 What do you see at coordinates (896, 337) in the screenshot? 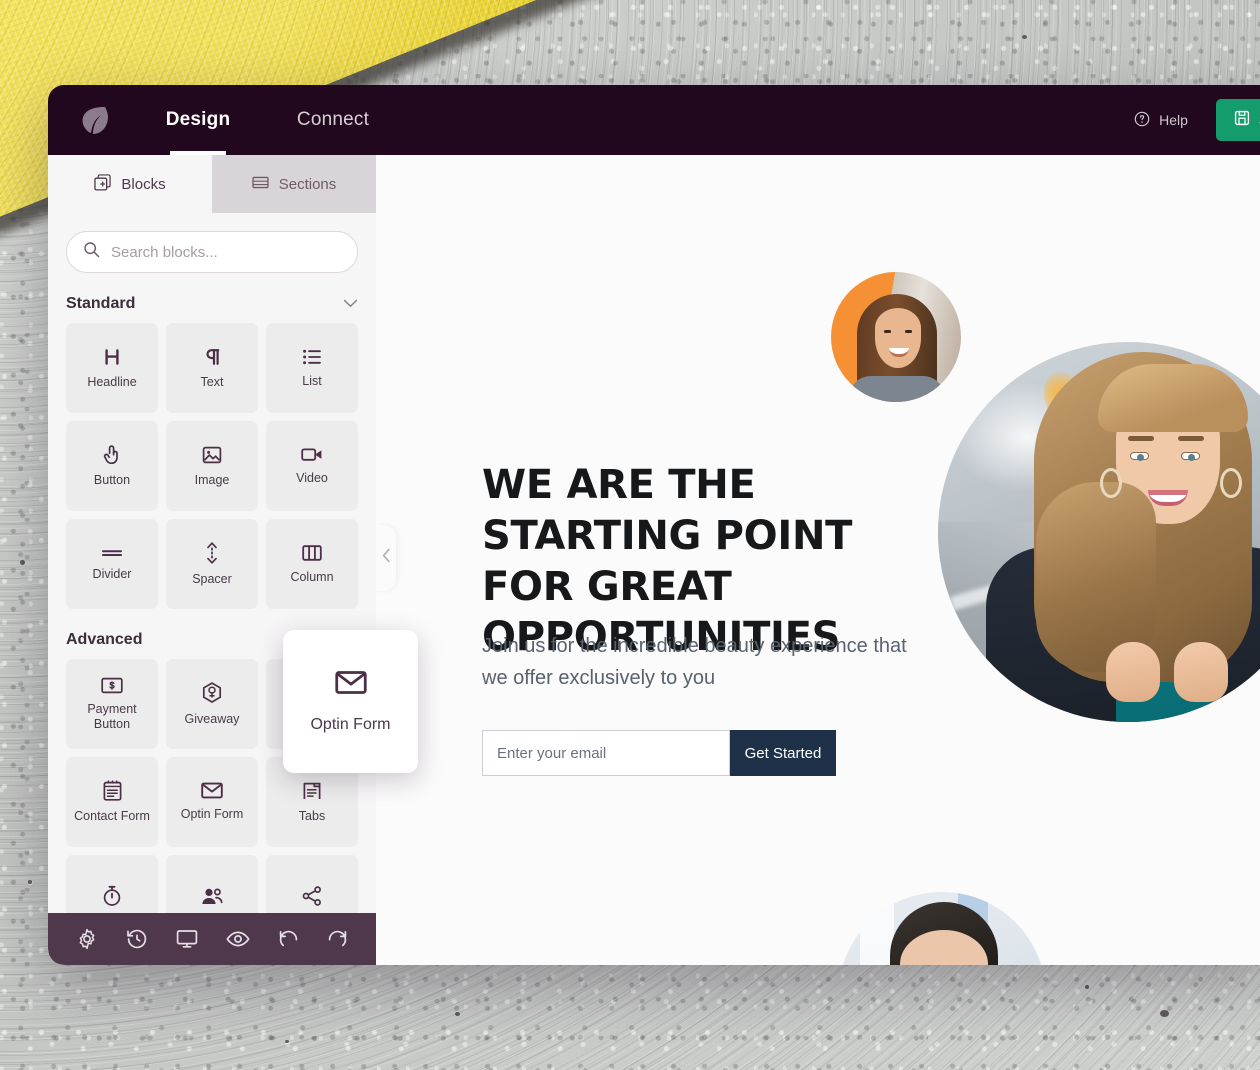
I see `avatar-woman-small` at bounding box center [896, 337].